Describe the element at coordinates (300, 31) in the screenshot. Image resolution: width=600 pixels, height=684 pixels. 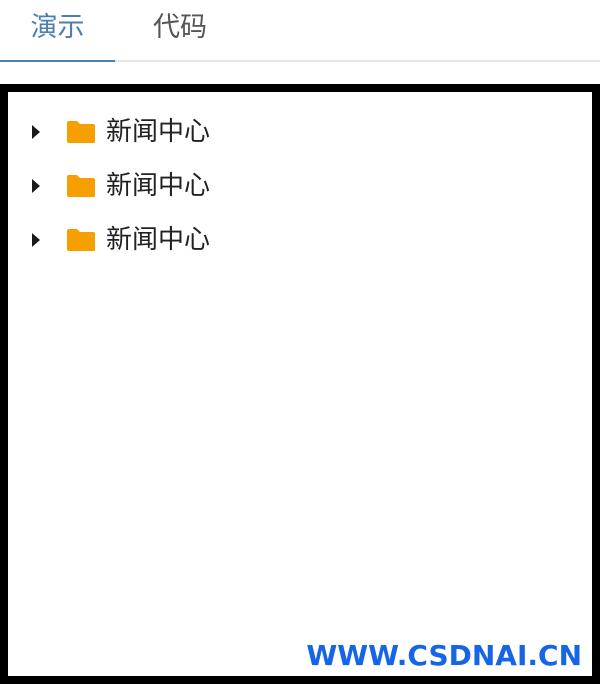
I see `tab-bar: 演示 代码` at that location.